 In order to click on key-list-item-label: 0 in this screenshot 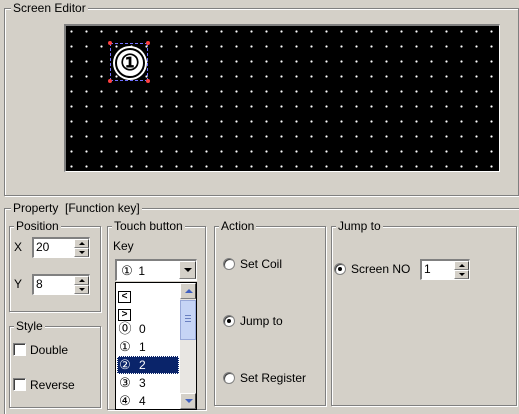, I will do `click(142, 329)`.